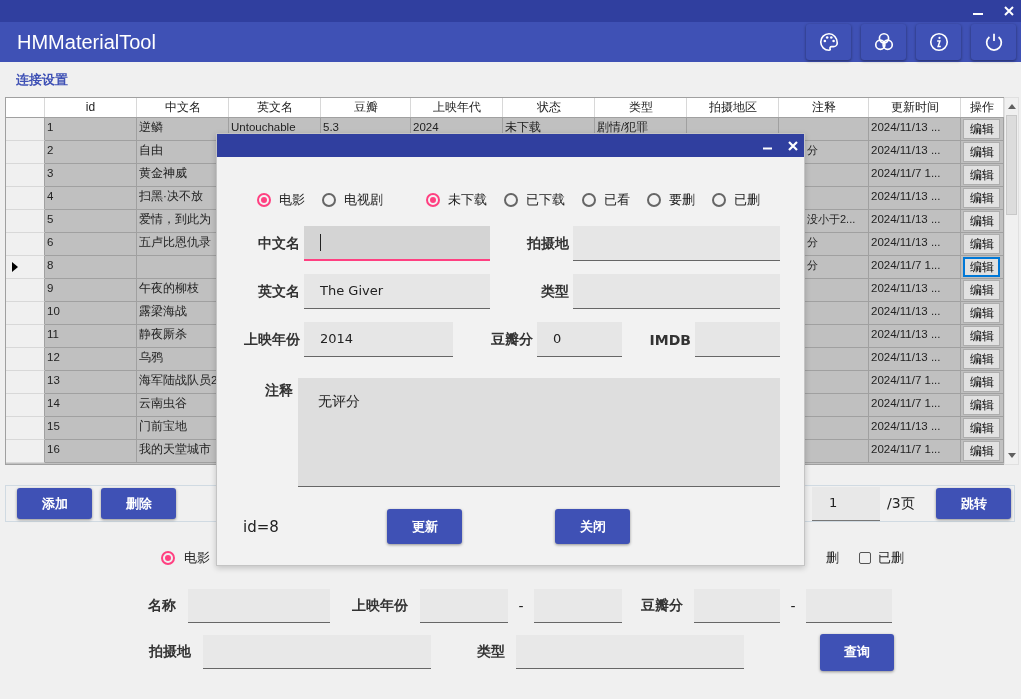 Image resolution: width=1021 pixels, height=699 pixels. I want to click on radio-button: 已下载, so click(534, 200).